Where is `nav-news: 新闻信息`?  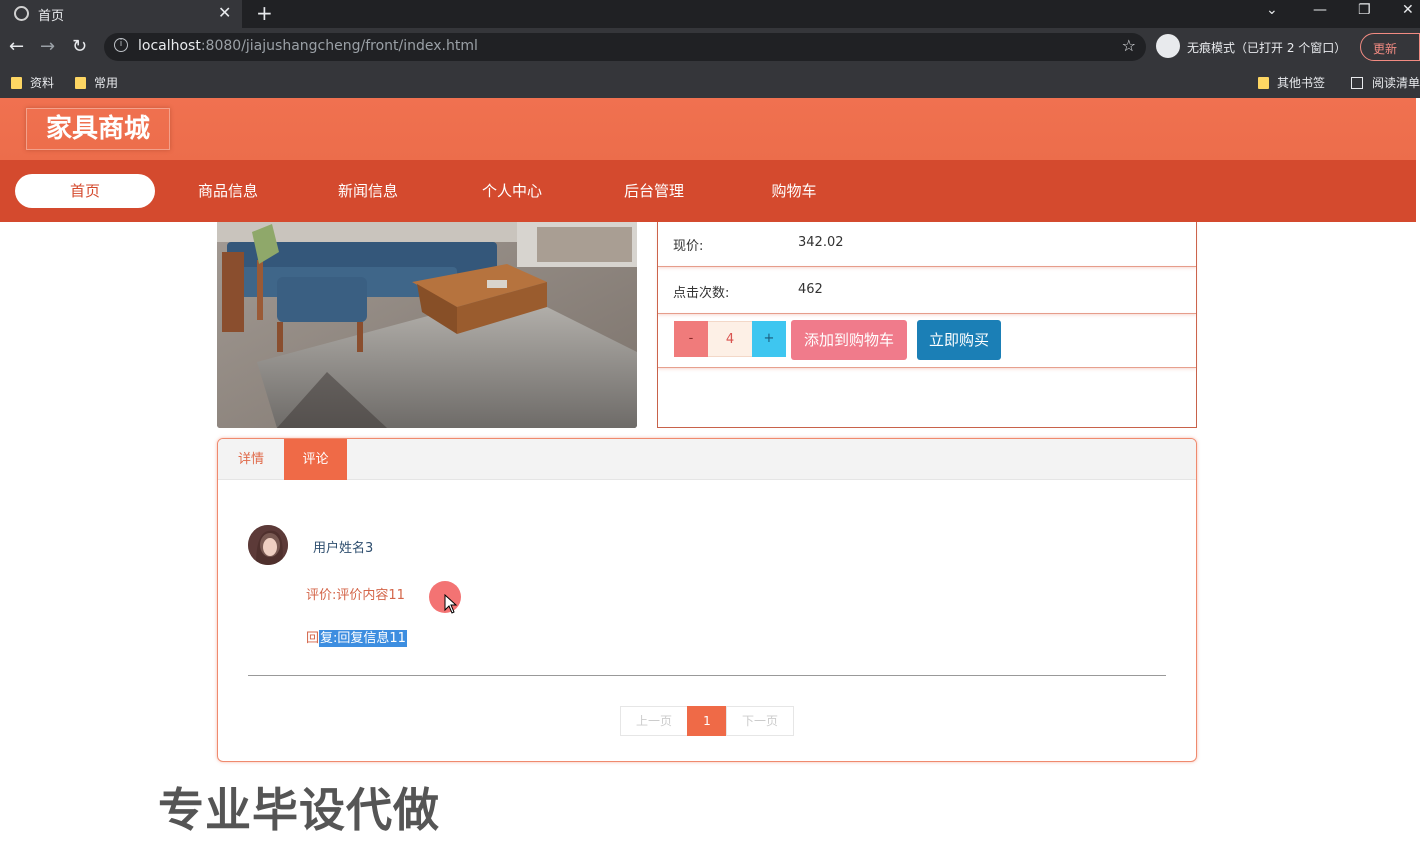
nav-news: 新闻信息 is located at coordinates (368, 191).